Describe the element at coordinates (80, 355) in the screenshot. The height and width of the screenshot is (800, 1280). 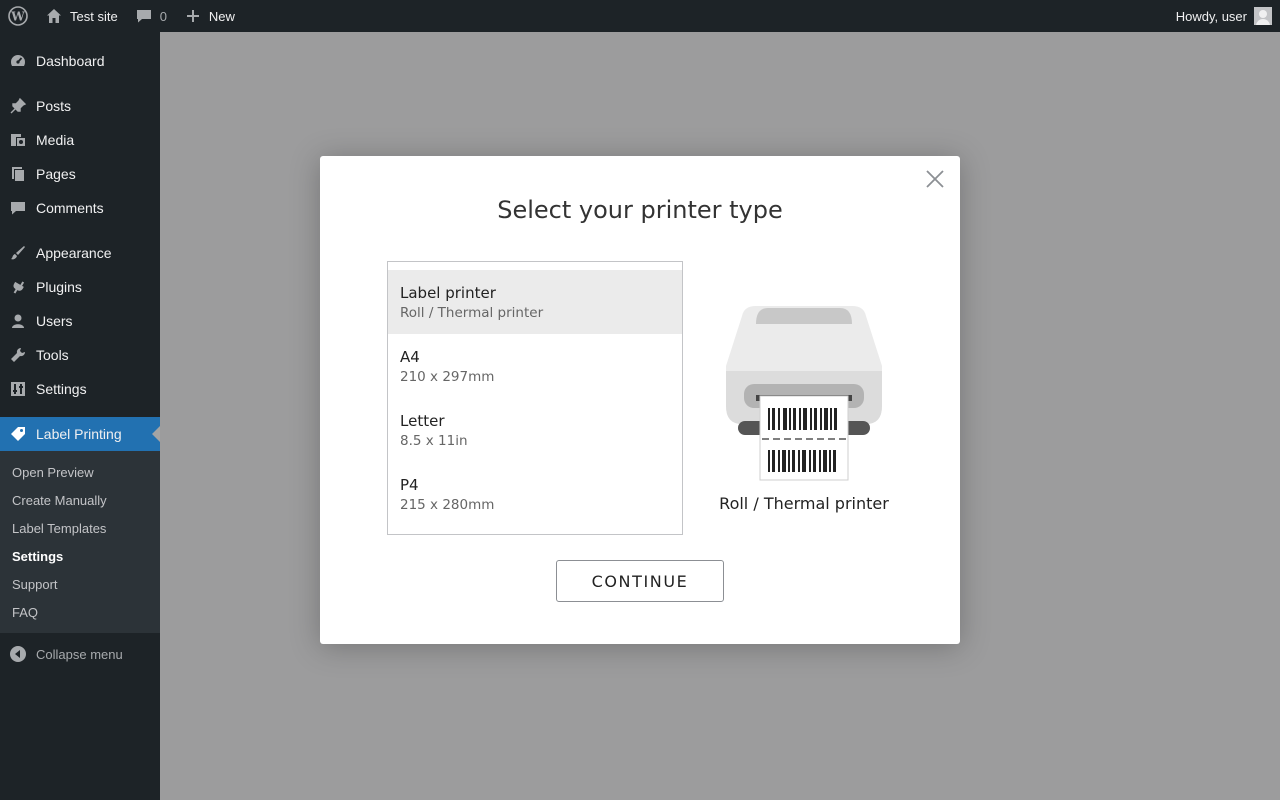
I see `sidebar-item-tools: Tools` at that location.